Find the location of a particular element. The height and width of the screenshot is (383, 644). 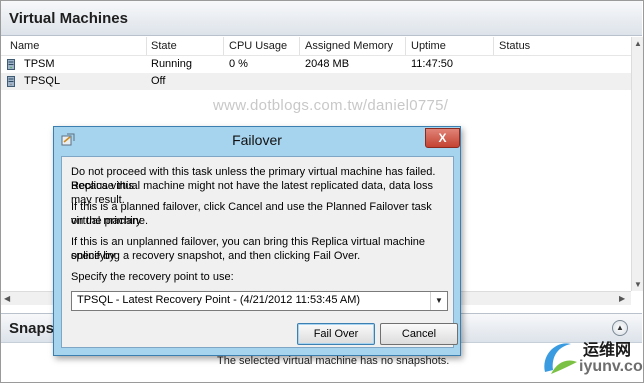

scroll-down-arrow-icon: ▼ is located at coordinates (638, 284).